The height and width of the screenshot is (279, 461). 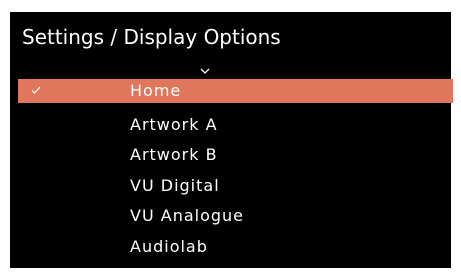 I want to click on menu-item-vu-digital: VU Digital, so click(x=235, y=186).